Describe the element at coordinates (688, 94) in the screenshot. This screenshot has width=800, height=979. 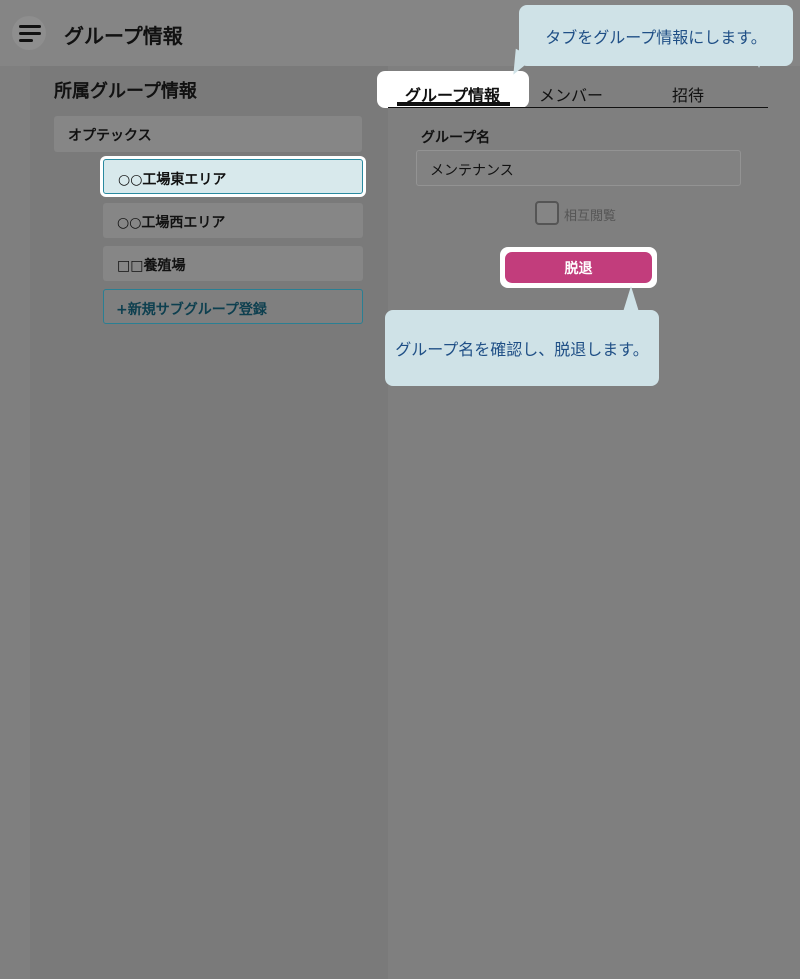
I see `tab-invite: 招待` at that location.